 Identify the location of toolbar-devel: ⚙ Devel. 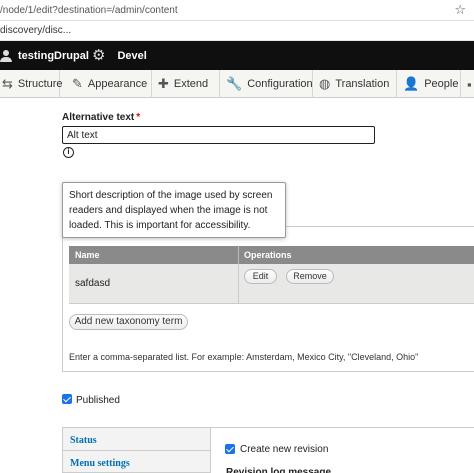
(119, 55).